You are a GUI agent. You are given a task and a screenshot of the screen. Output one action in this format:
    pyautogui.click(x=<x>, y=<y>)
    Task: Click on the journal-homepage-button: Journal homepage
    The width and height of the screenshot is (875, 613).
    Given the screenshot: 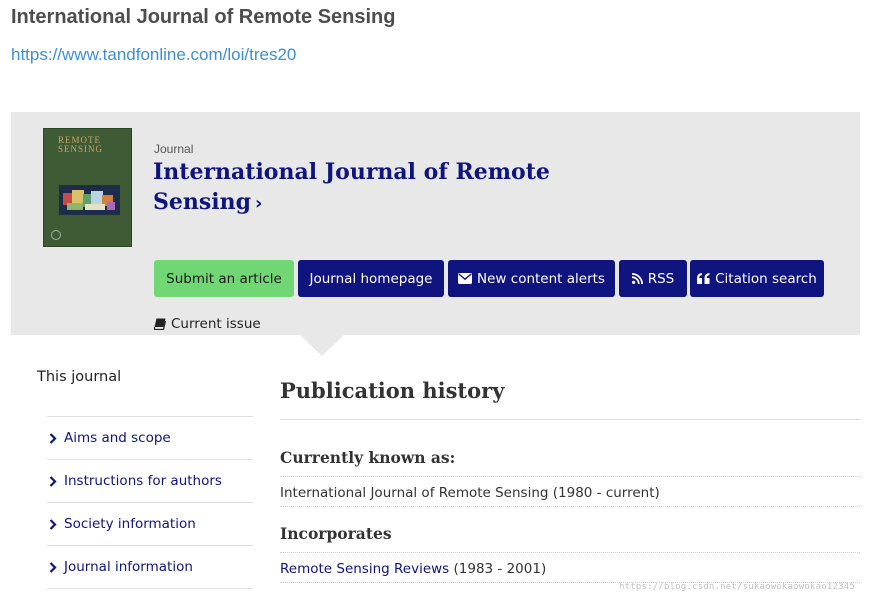 What is the action you would take?
    pyautogui.click(x=371, y=278)
    